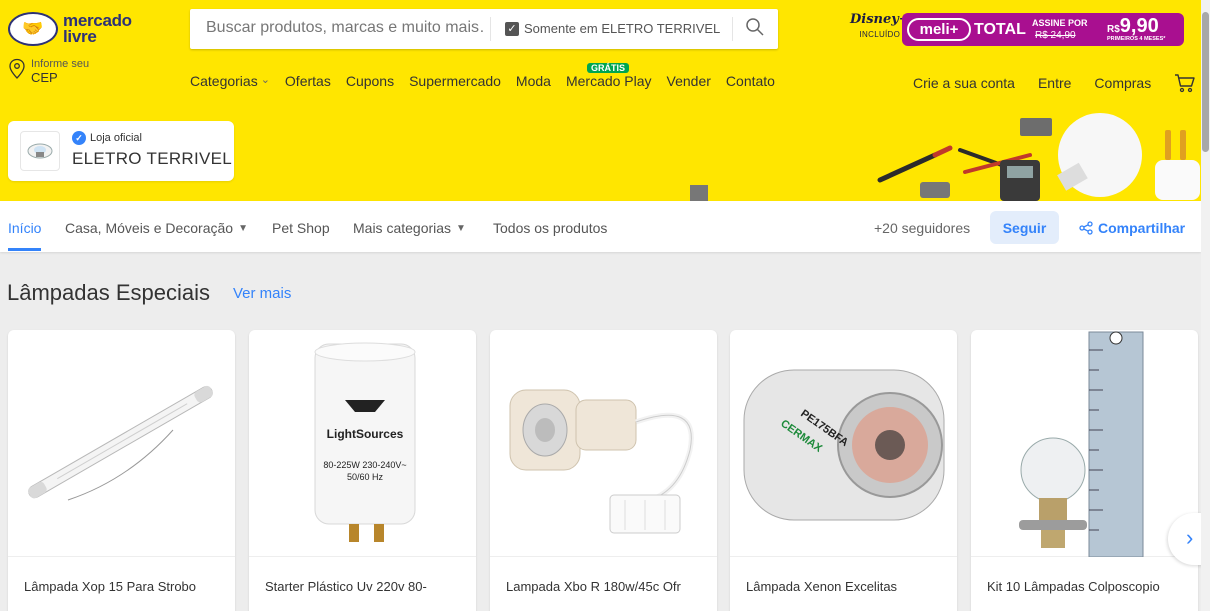  Describe the element at coordinates (79, 138) in the screenshot. I see `verified-icon: ✓` at that location.